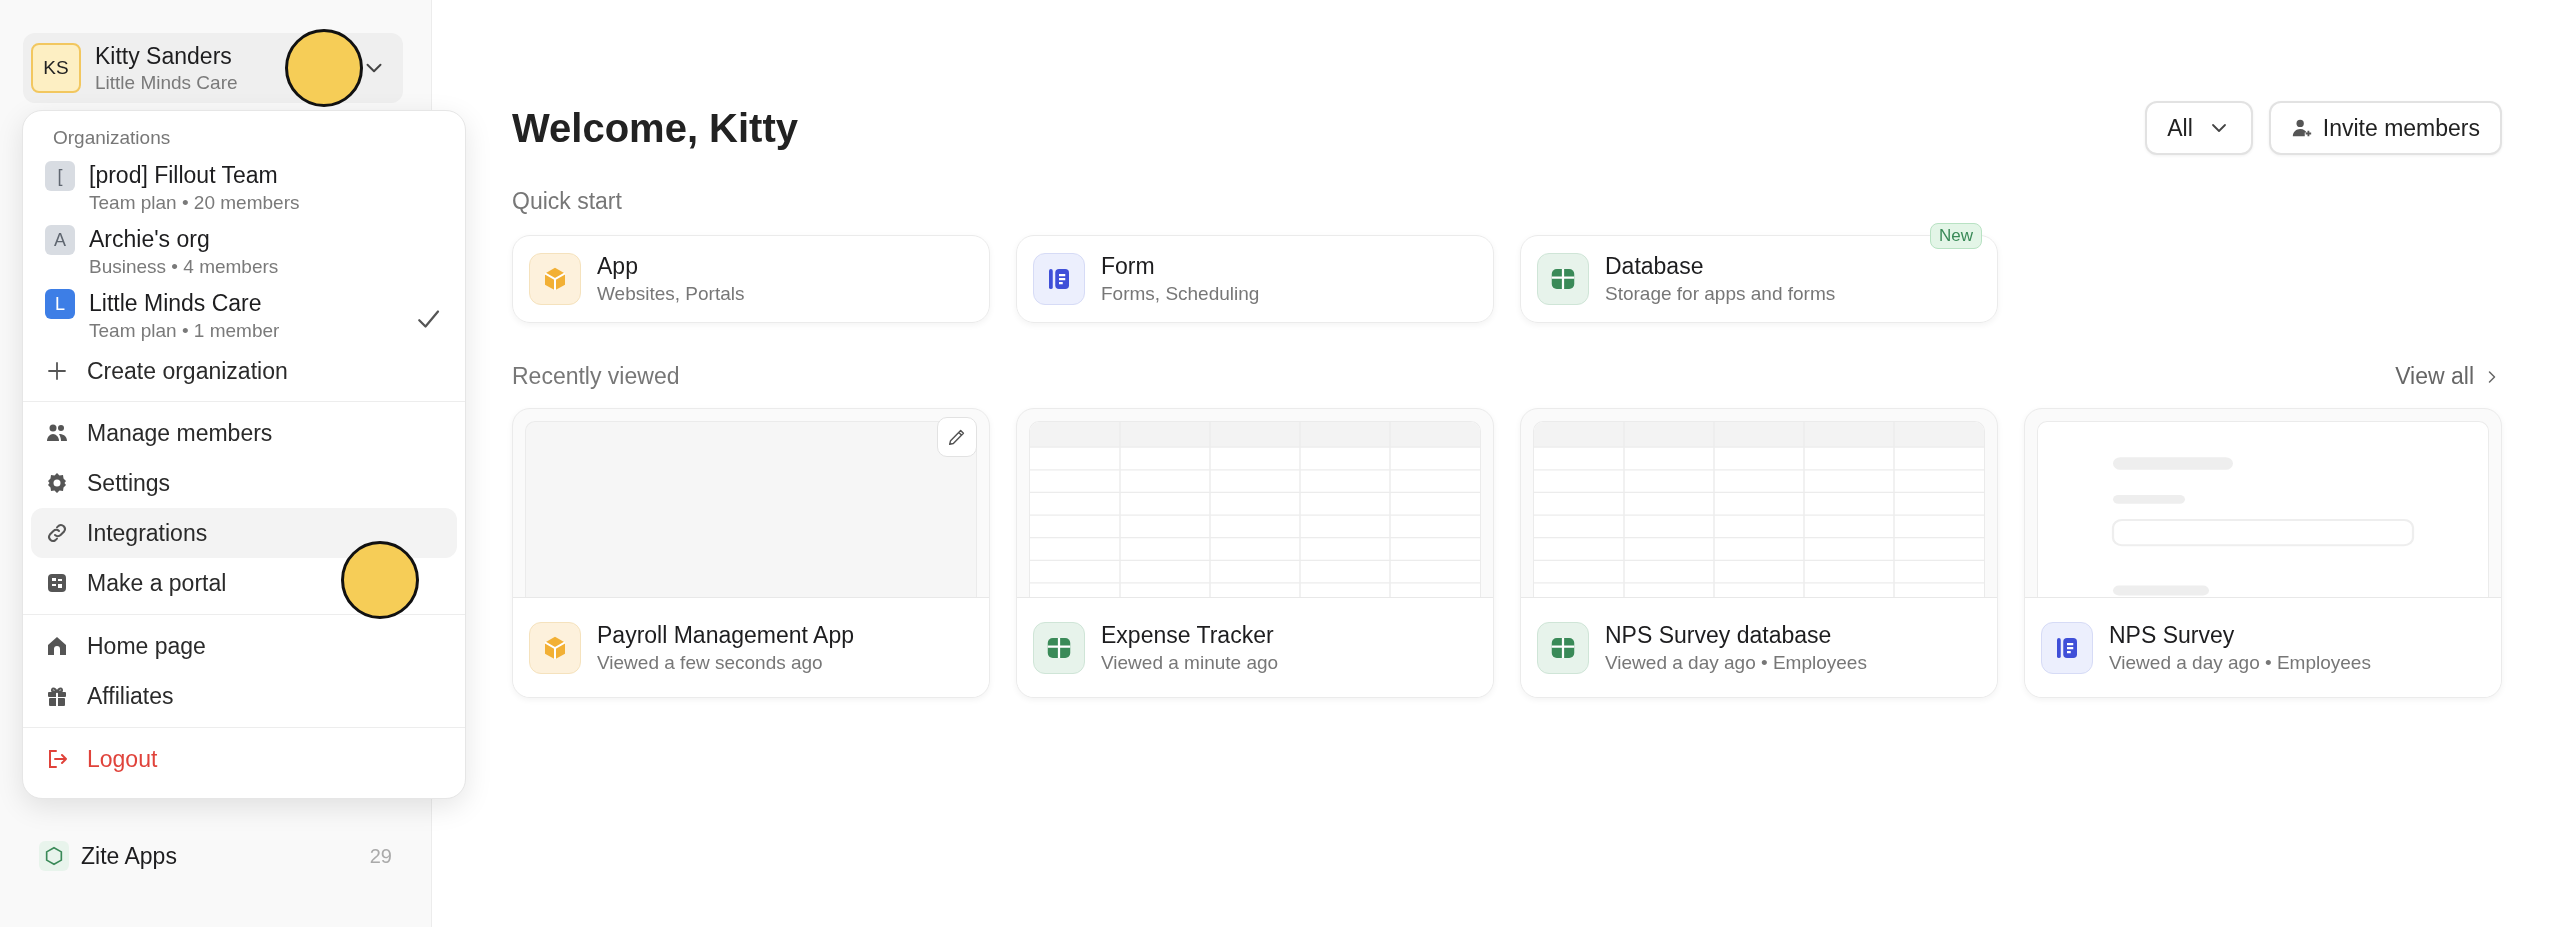 This screenshot has width=2576, height=927. Describe the element at coordinates (244, 433) in the screenshot. I see `menu-item: Manage members` at that location.